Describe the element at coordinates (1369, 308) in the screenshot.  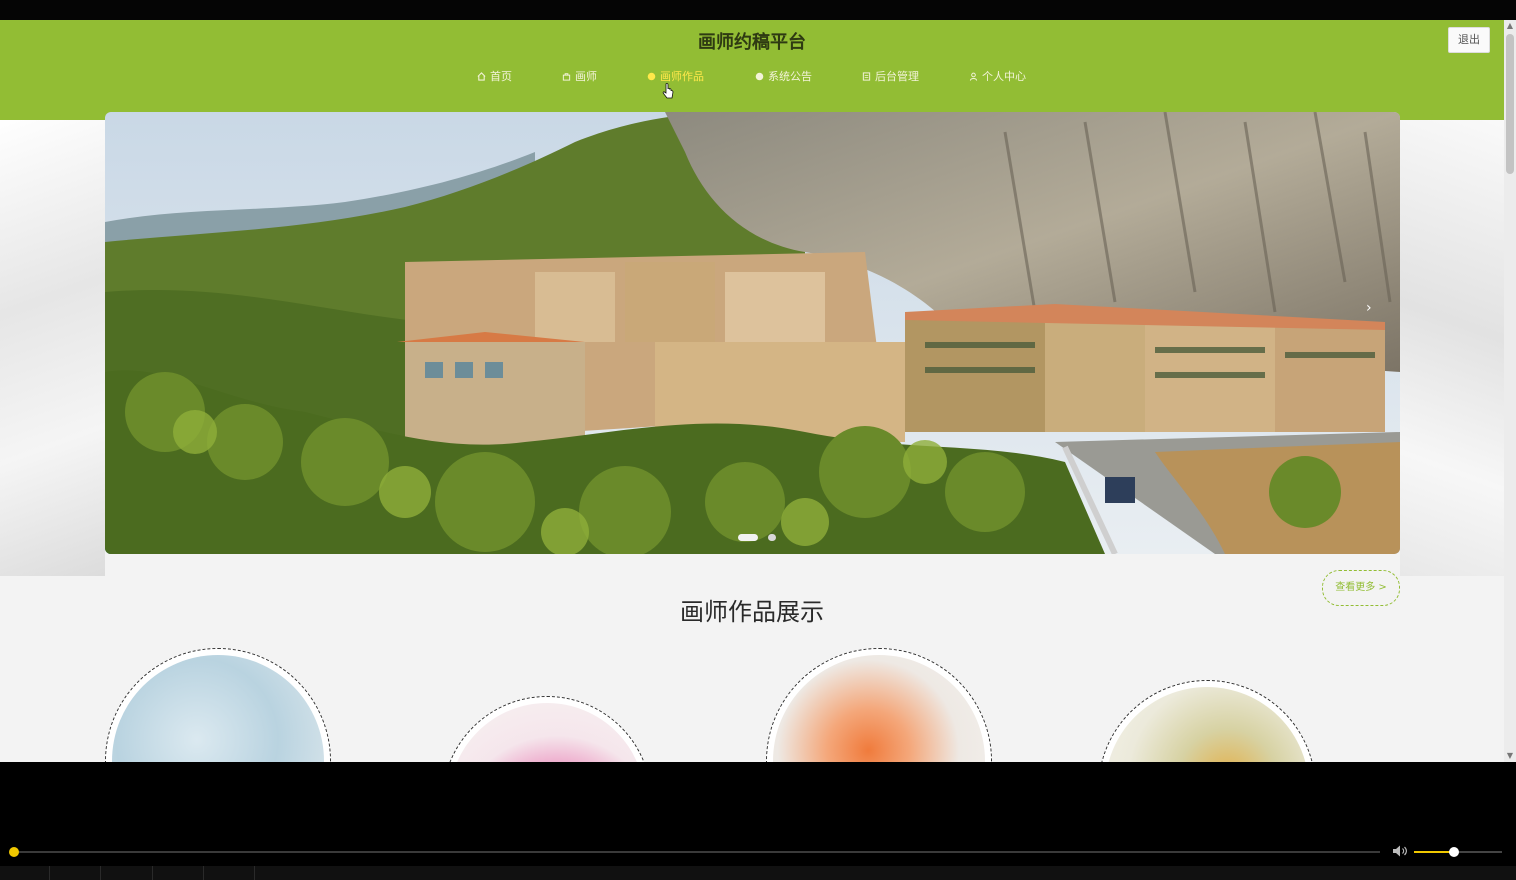
I see `carousel-next-arrow: ›` at that location.